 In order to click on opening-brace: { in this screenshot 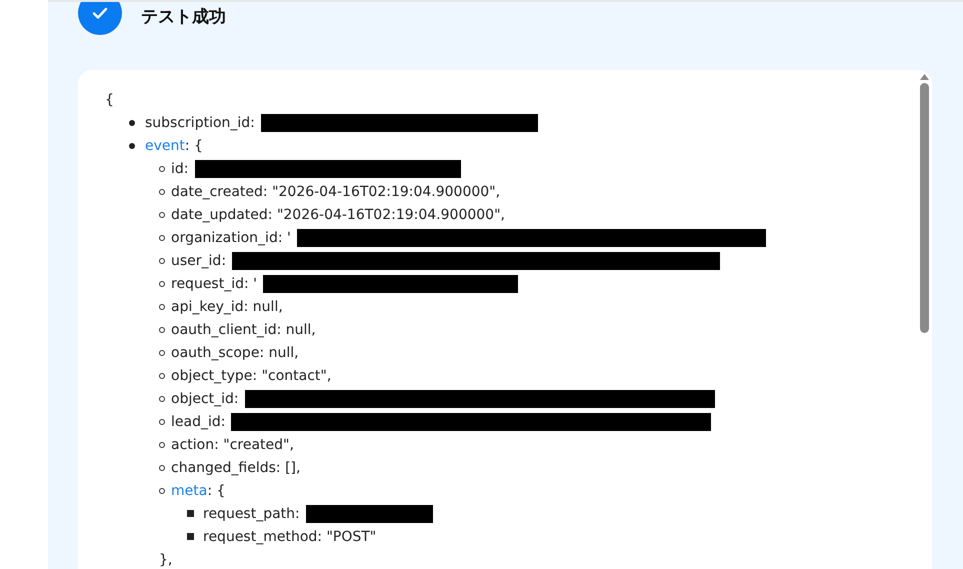, I will do `click(109, 100)`.